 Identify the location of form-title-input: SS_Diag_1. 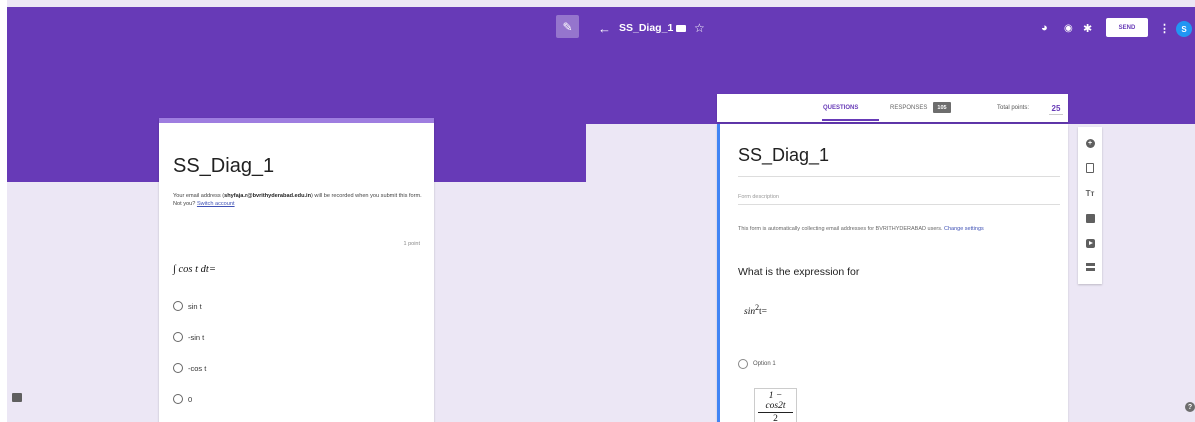
(783, 155).